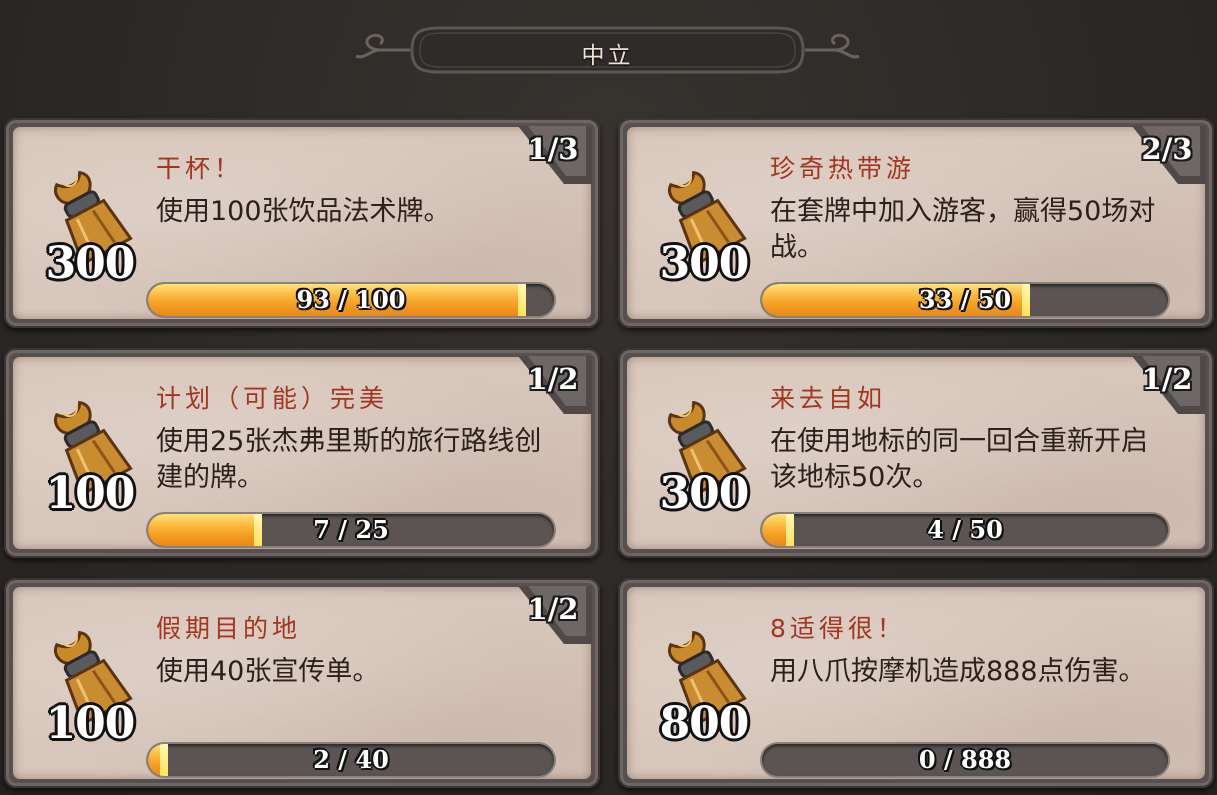  What do you see at coordinates (959, 459) in the screenshot?
I see `achievement-description: 在使用地标的同一回合重新开启该地标50次。` at bounding box center [959, 459].